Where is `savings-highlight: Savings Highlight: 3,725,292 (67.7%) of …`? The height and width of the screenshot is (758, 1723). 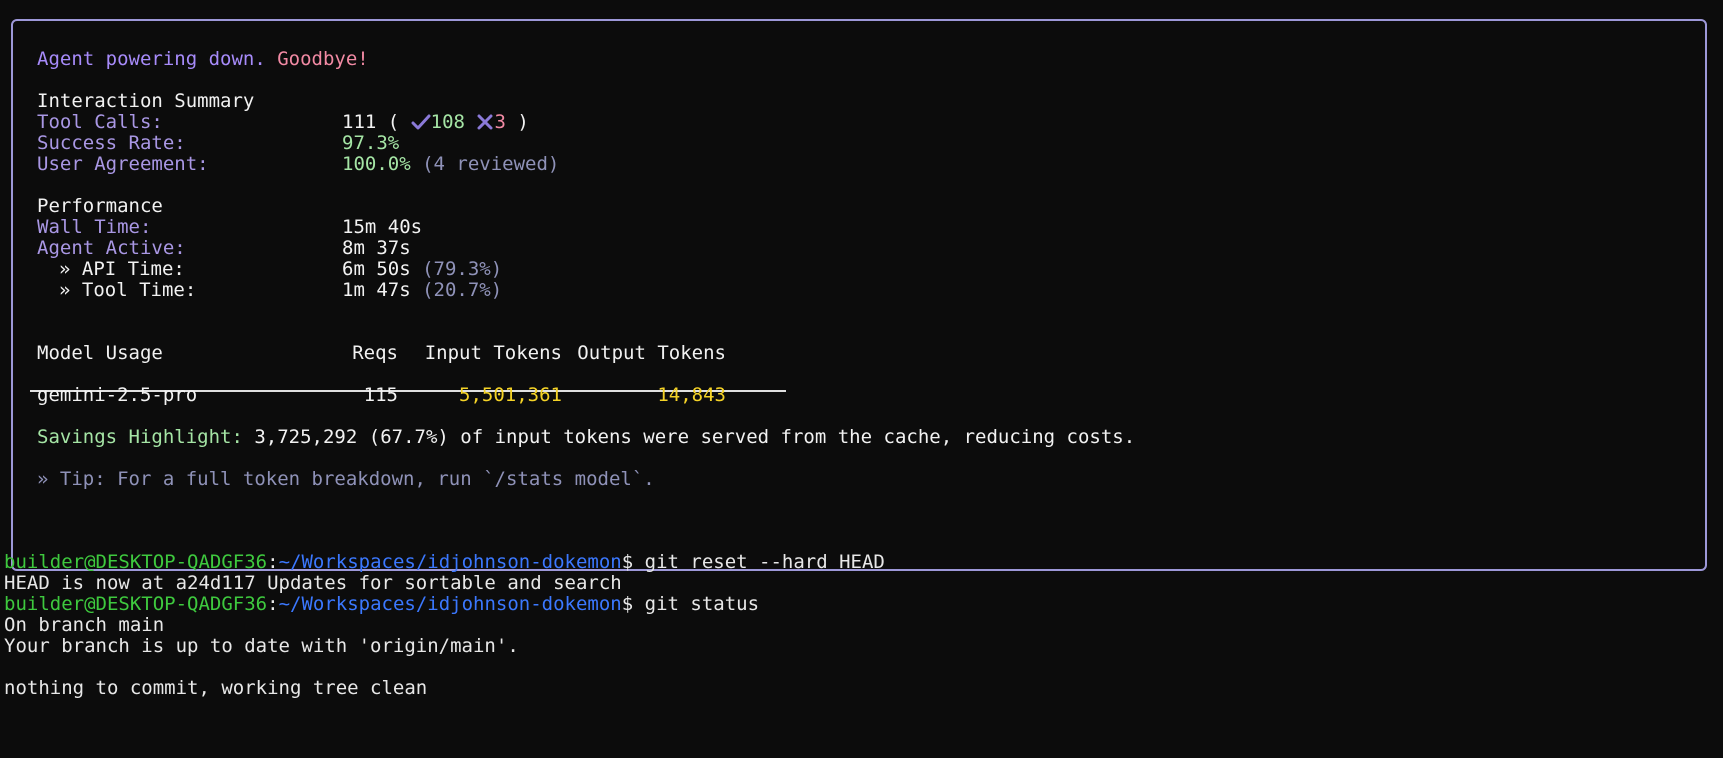 savings-highlight: Savings Highlight: 3,725,292 (67.7%) of … is located at coordinates (586, 437).